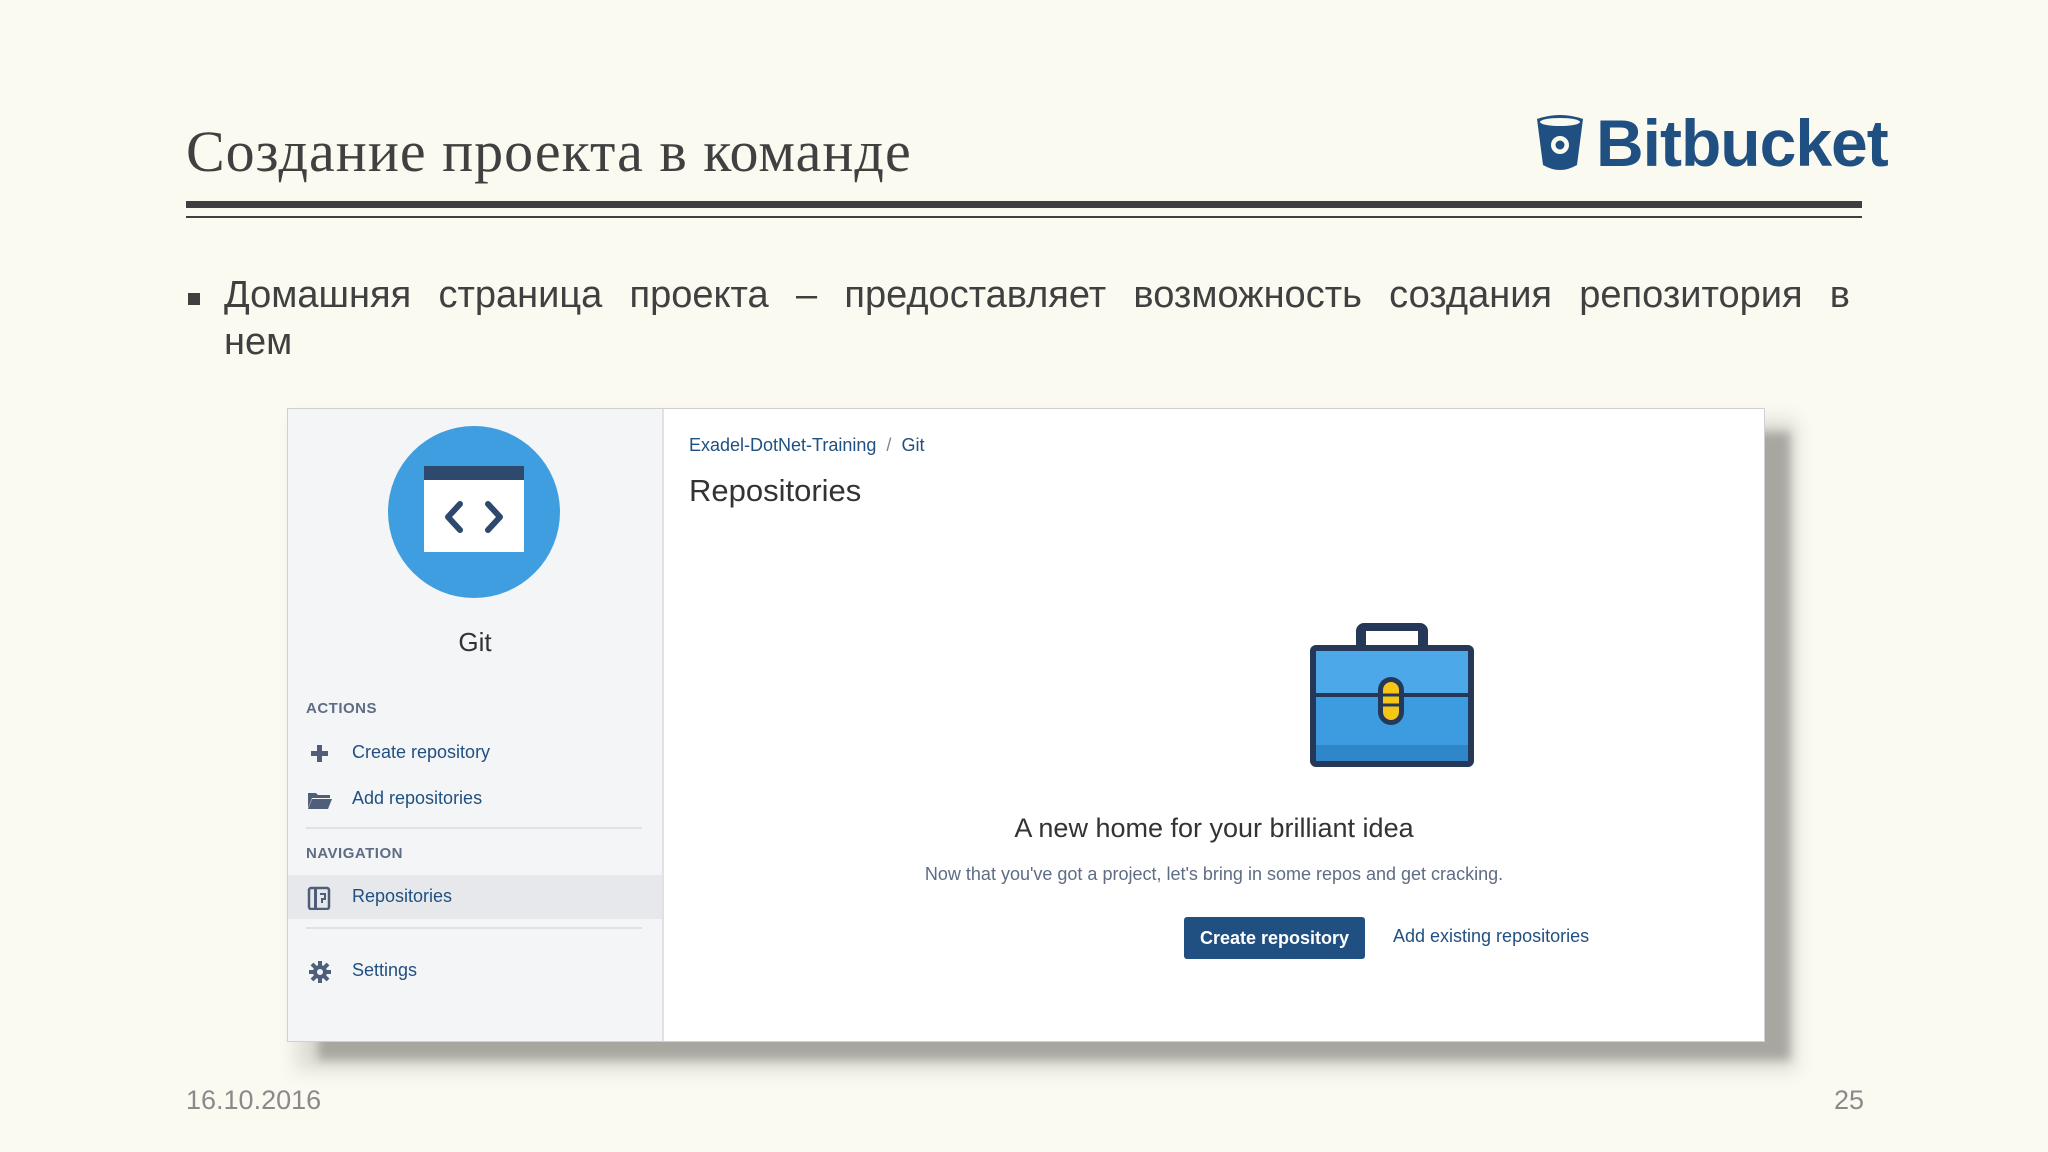  What do you see at coordinates (320, 801) in the screenshot?
I see `folder-open-icon` at bounding box center [320, 801].